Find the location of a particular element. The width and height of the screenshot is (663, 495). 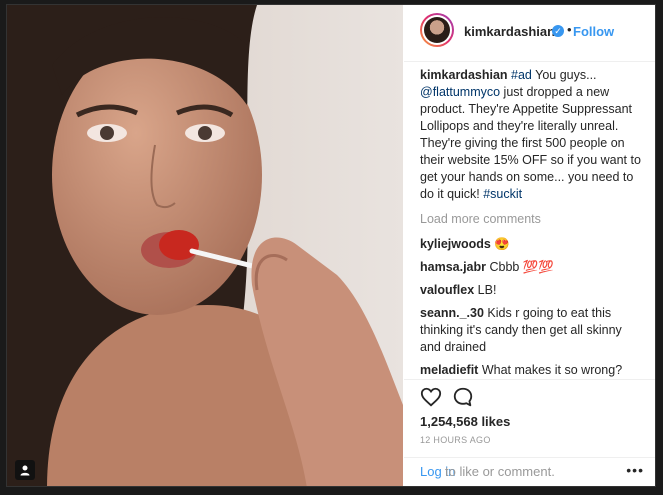

comment-text: LB! is located at coordinates (485, 290).